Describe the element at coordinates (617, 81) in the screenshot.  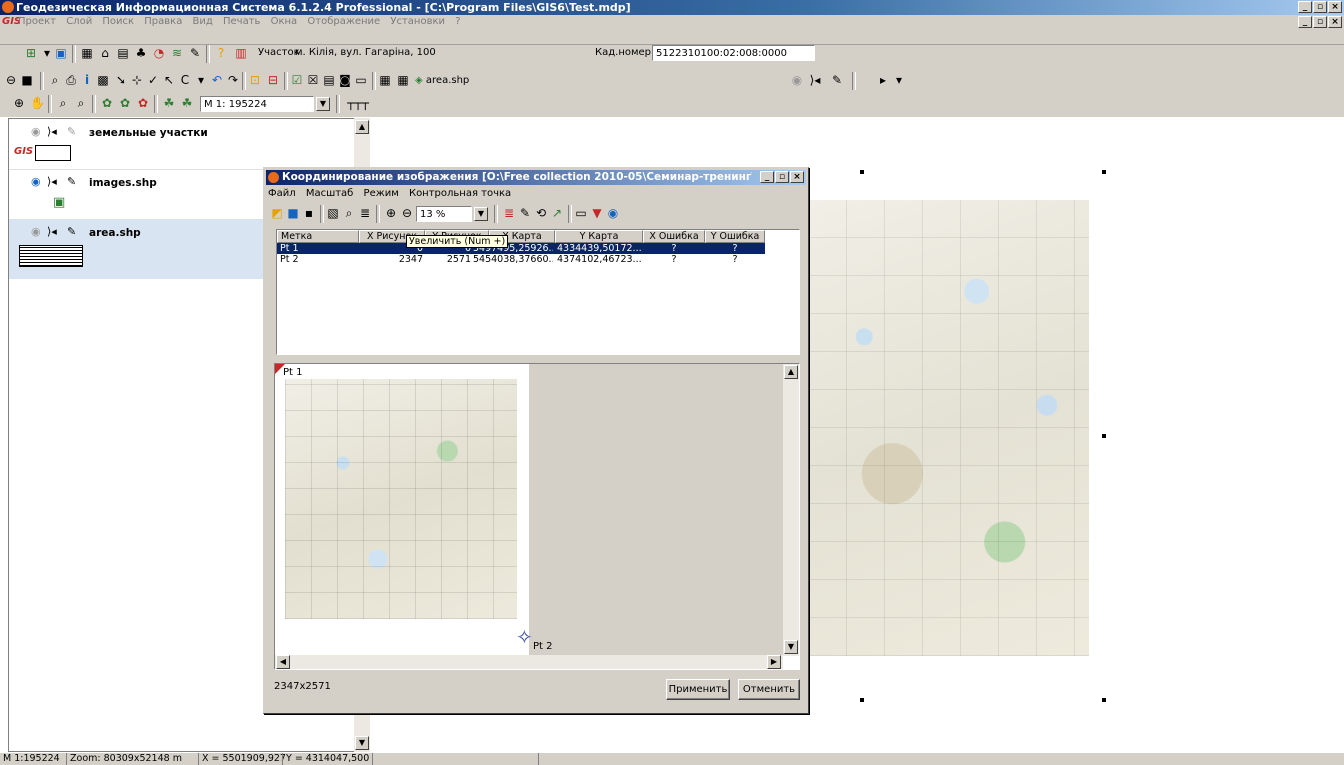
I see `active-layer-field: ◈ area.shp` at that location.